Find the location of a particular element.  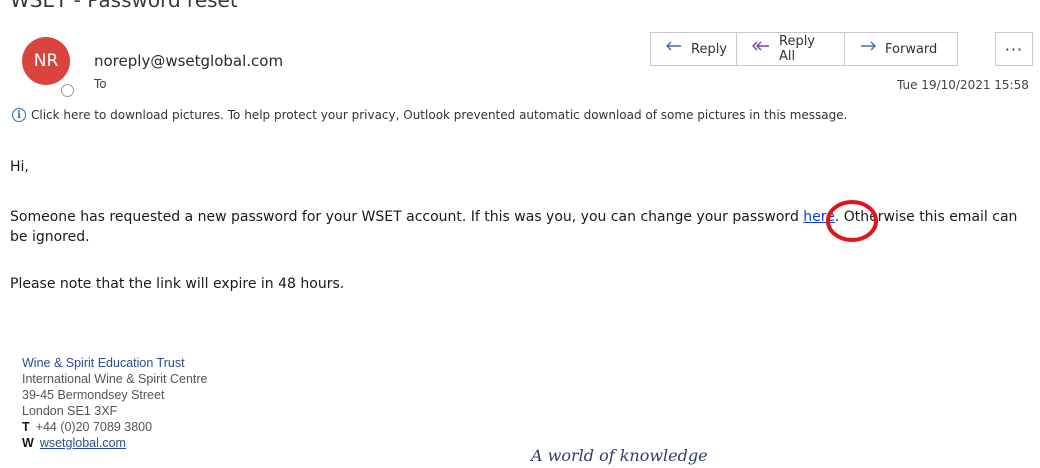

sender-address: noreply@wsetglobal.com is located at coordinates (188, 61).